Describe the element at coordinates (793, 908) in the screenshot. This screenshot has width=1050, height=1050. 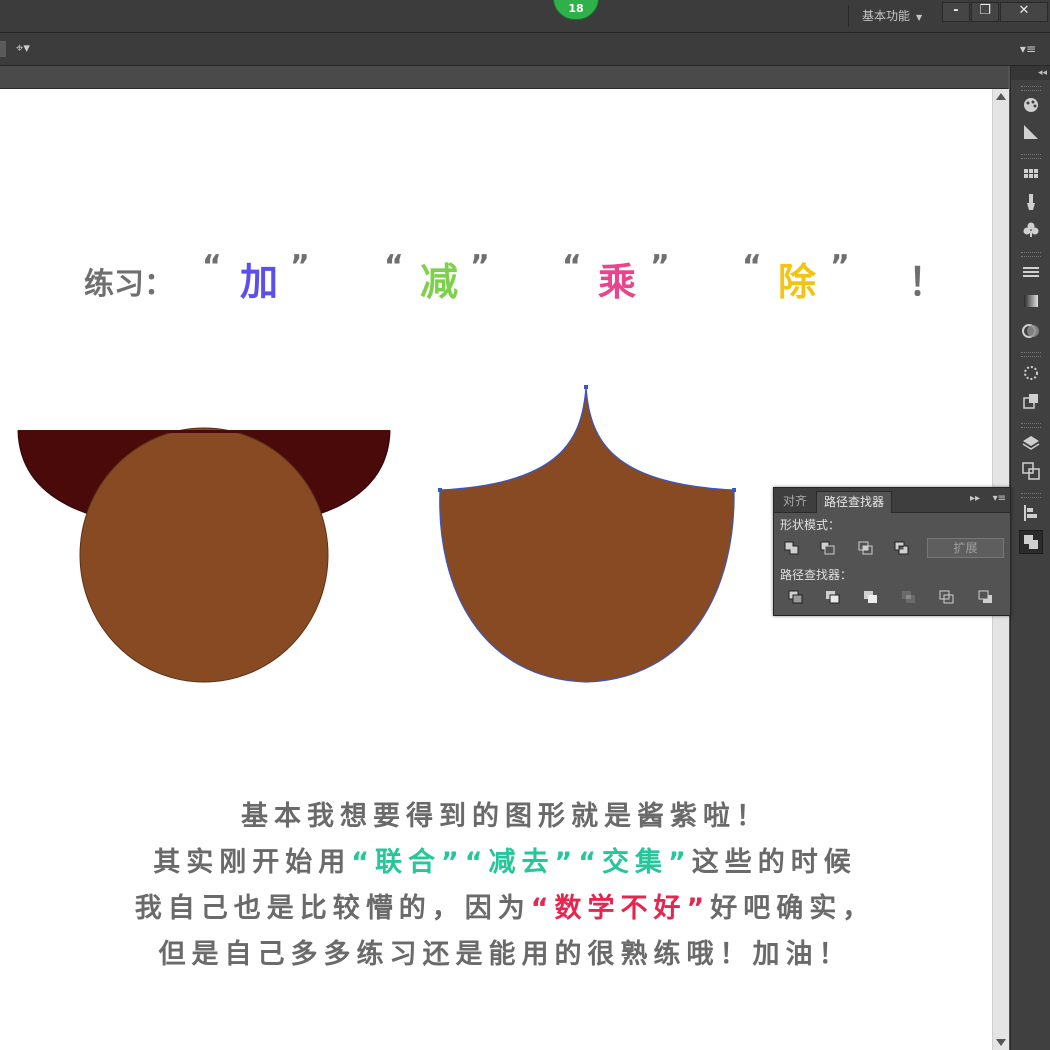
I see `text-segment: 好吧确实，` at that location.